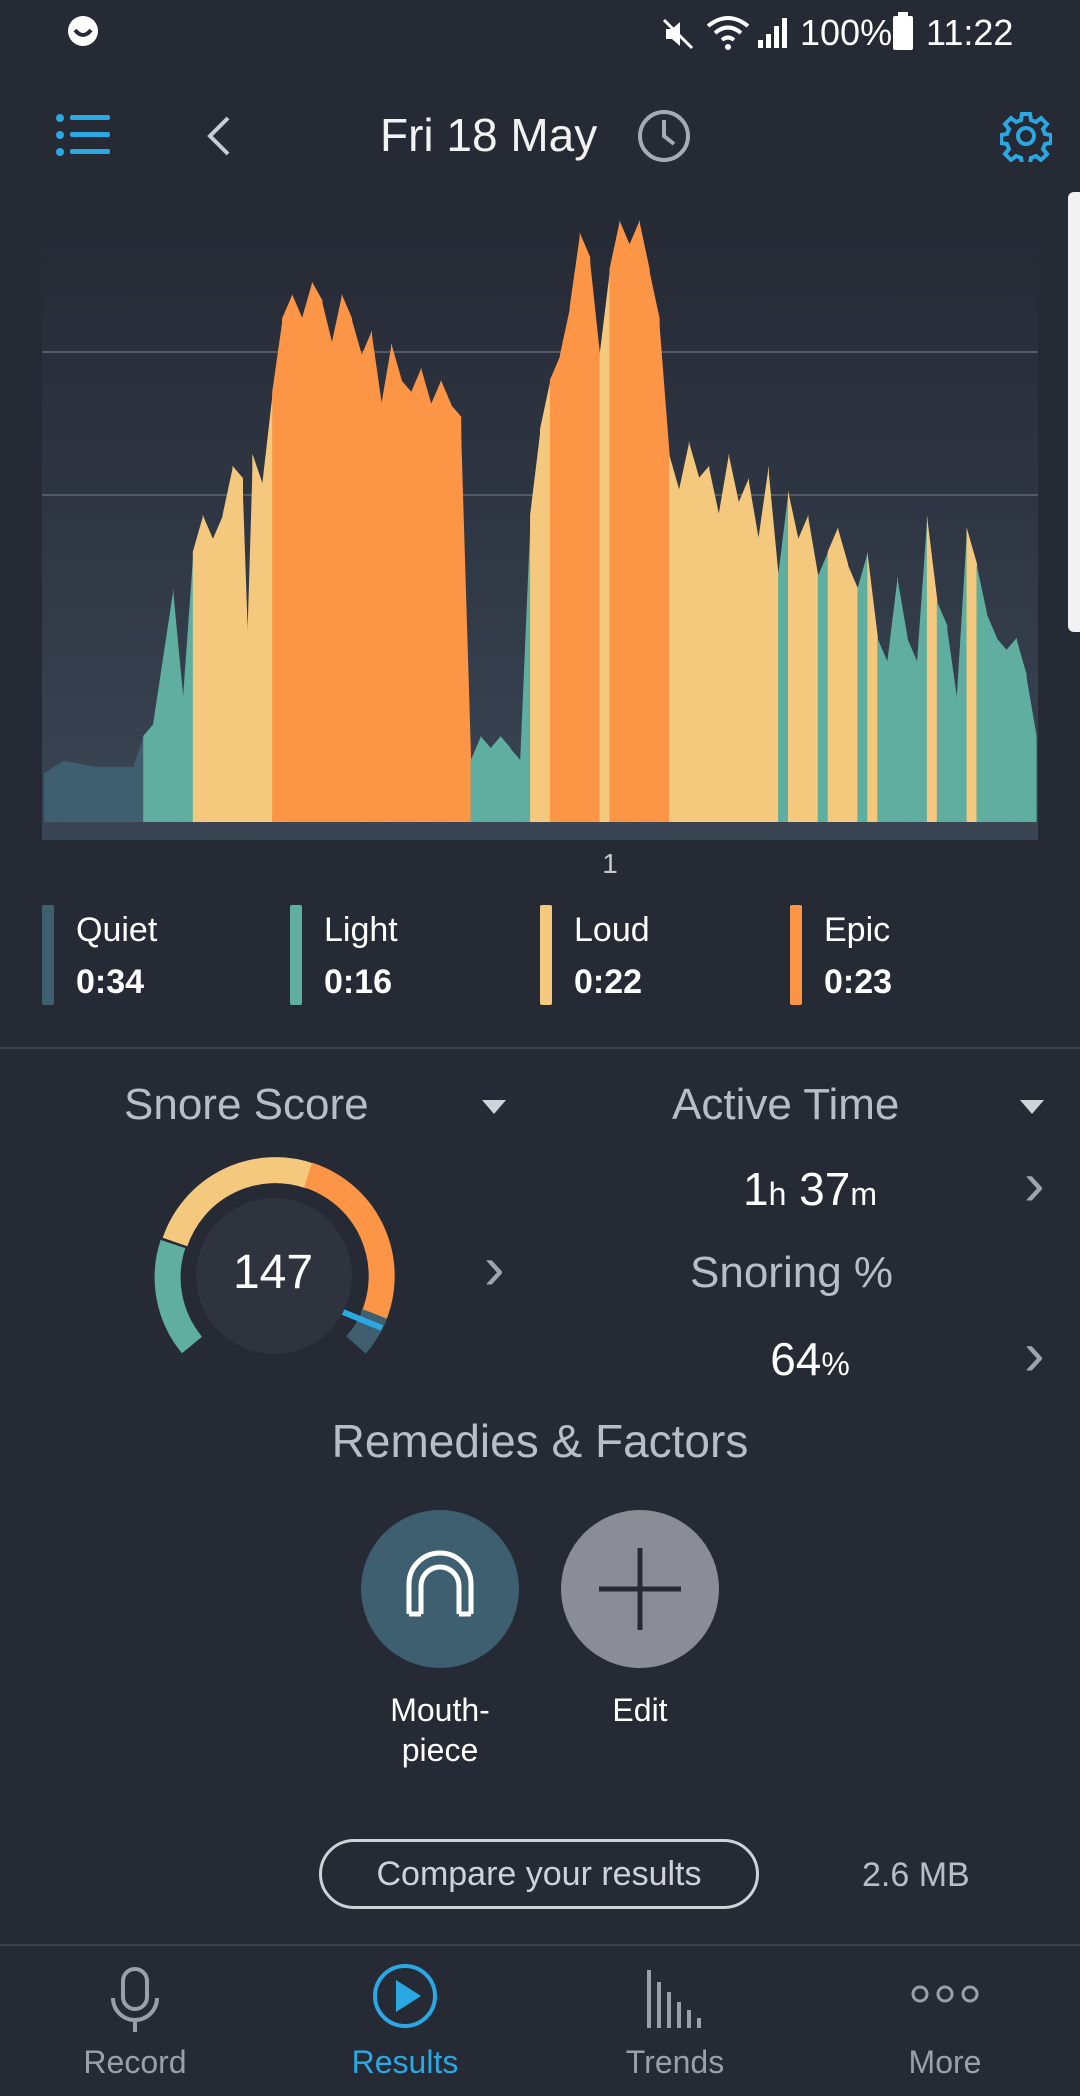 This screenshot has height=2096, width=1080. What do you see at coordinates (405, 2062) in the screenshot?
I see `nav-results-label: Results` at bounding box center [405, 2062].